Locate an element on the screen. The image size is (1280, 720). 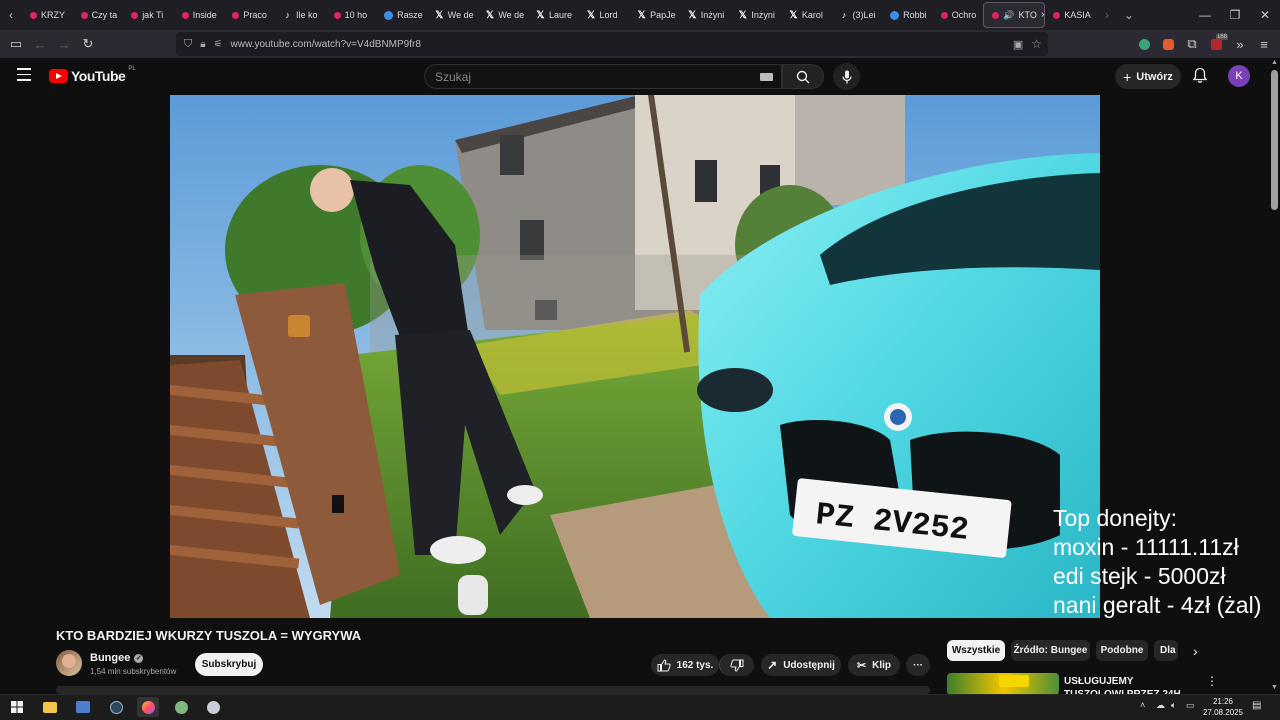
tab-scroll-left-icon: ‹ is located at coordinates (11, 15).